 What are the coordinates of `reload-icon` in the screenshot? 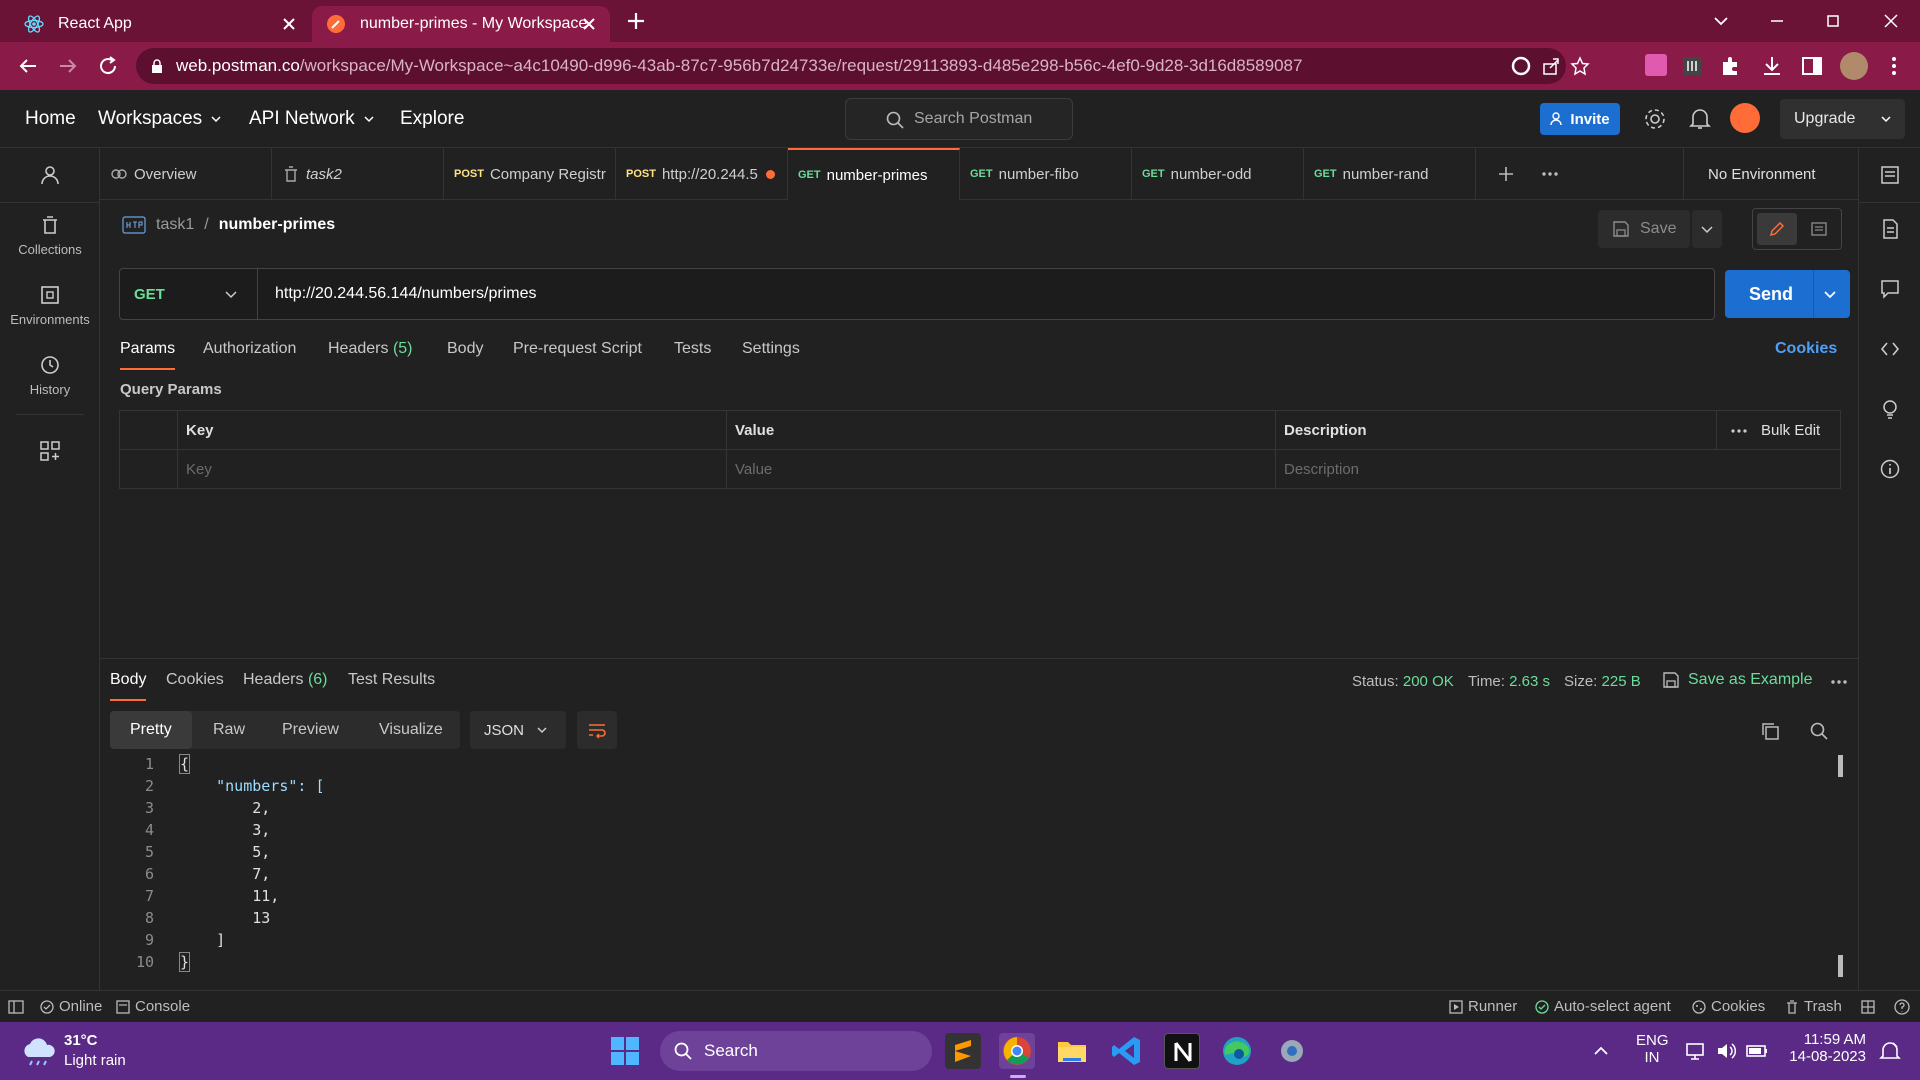 It's located at (108, 66).